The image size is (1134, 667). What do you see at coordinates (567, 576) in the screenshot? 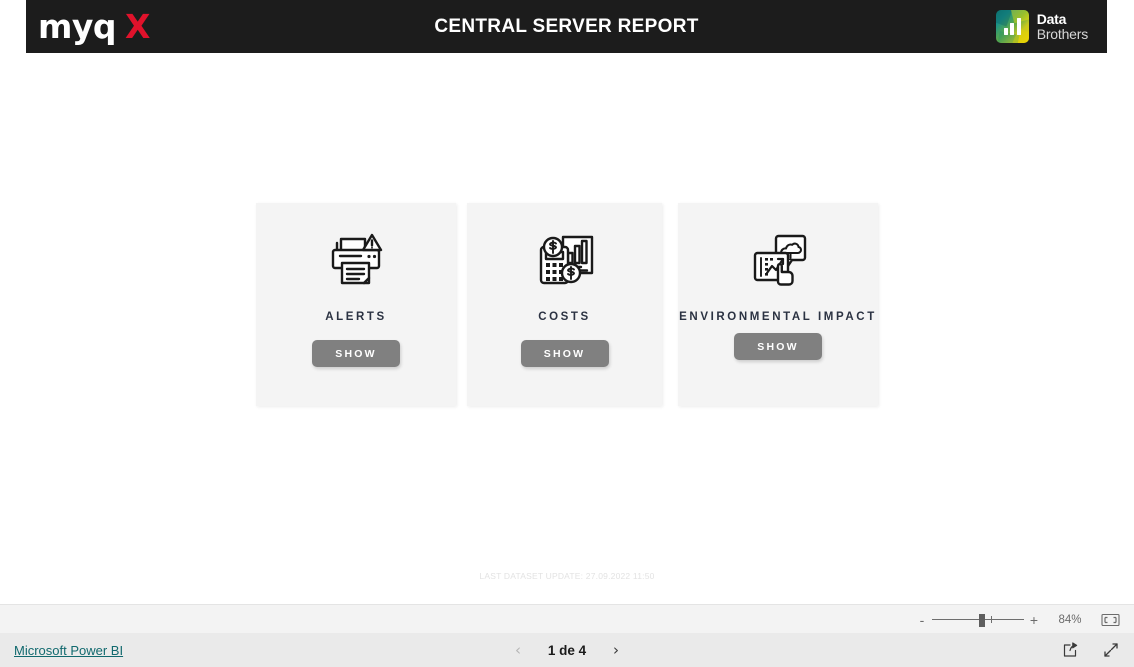
I see `dataset-update-note: LAST DATASET UPDATE: 27.09.2022 11:50` at bounding box center [567, 576].